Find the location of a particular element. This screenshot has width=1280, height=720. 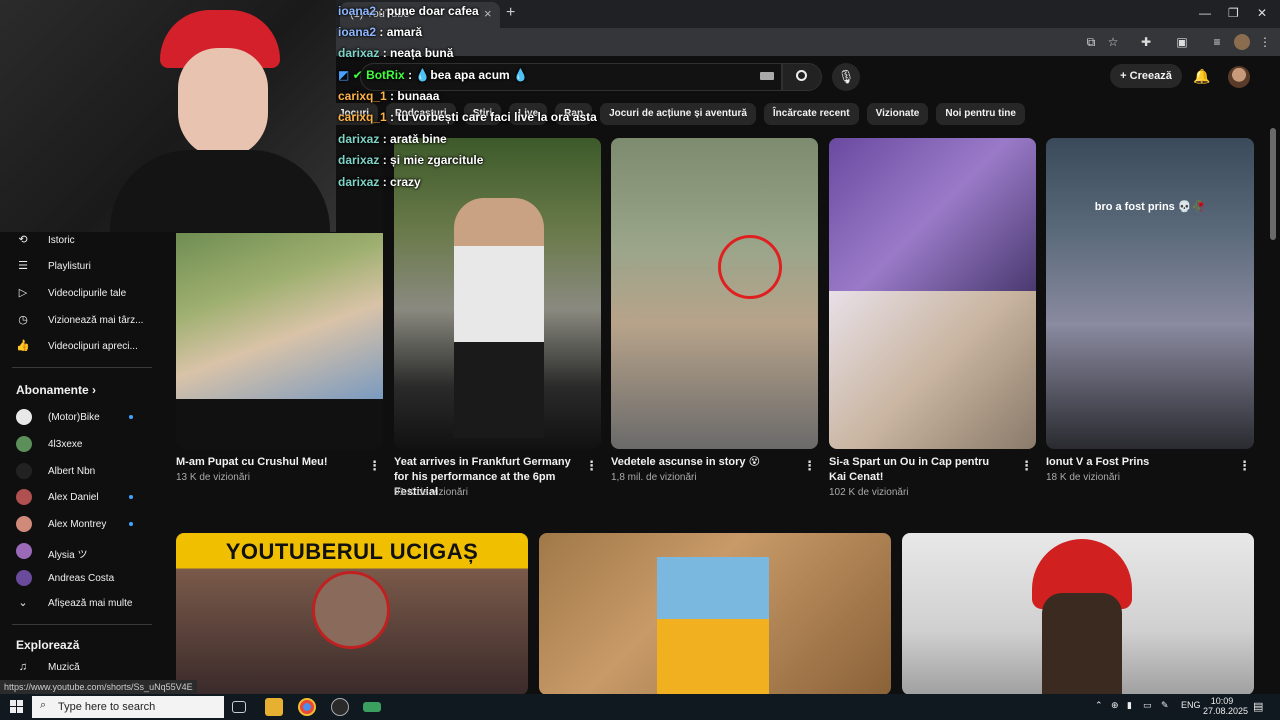

minimize-button: — is located at coordinates (1205, 13).